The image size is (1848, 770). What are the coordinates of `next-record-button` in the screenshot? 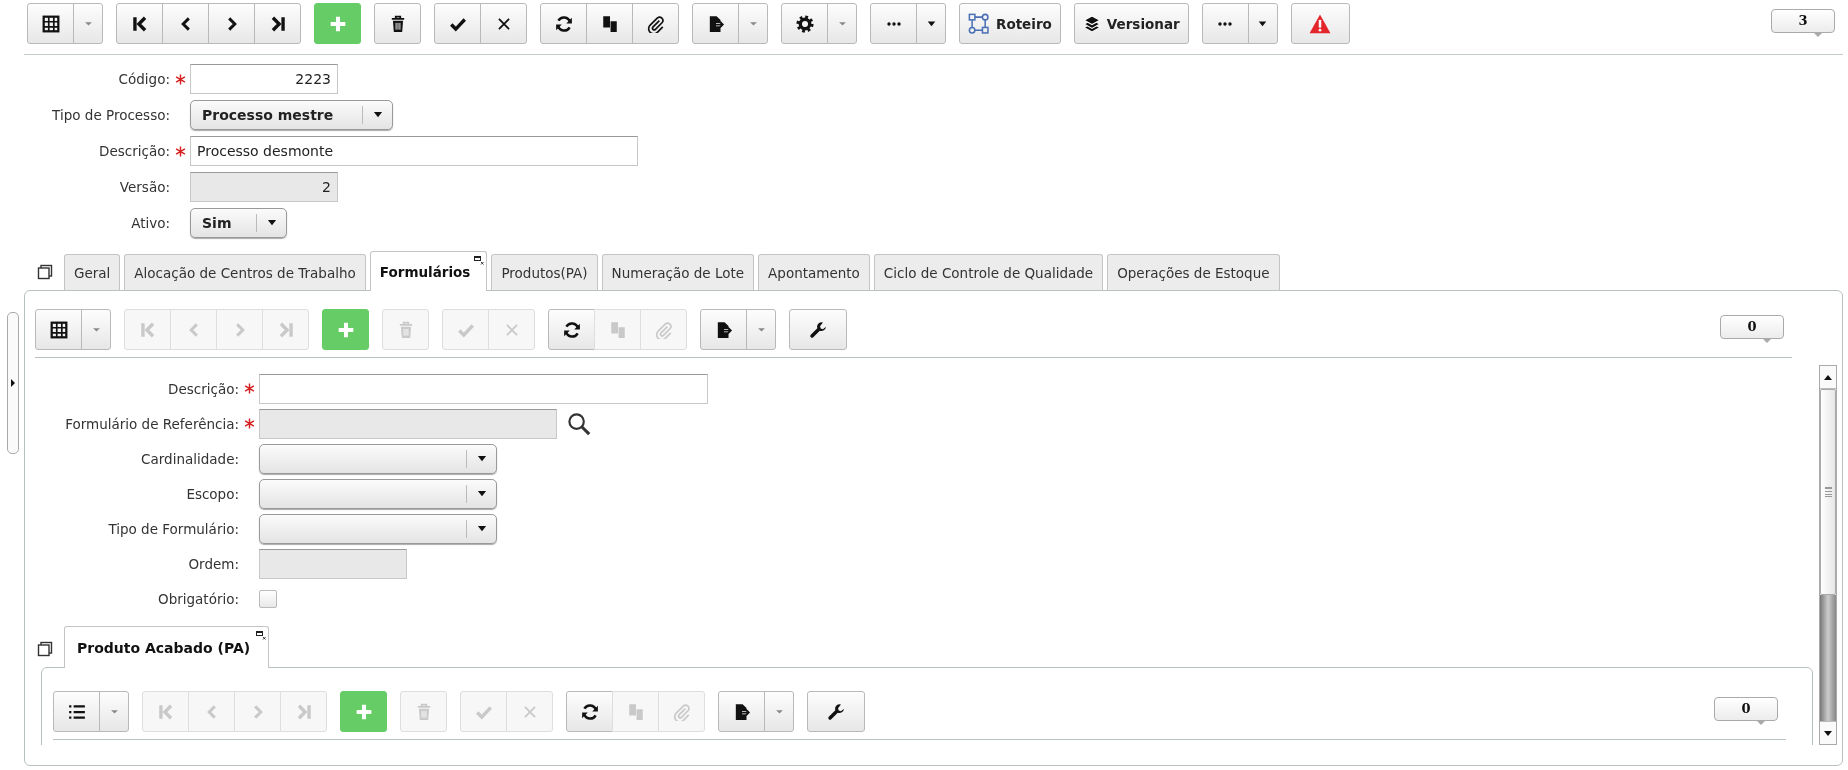 It's located at (231, 23).